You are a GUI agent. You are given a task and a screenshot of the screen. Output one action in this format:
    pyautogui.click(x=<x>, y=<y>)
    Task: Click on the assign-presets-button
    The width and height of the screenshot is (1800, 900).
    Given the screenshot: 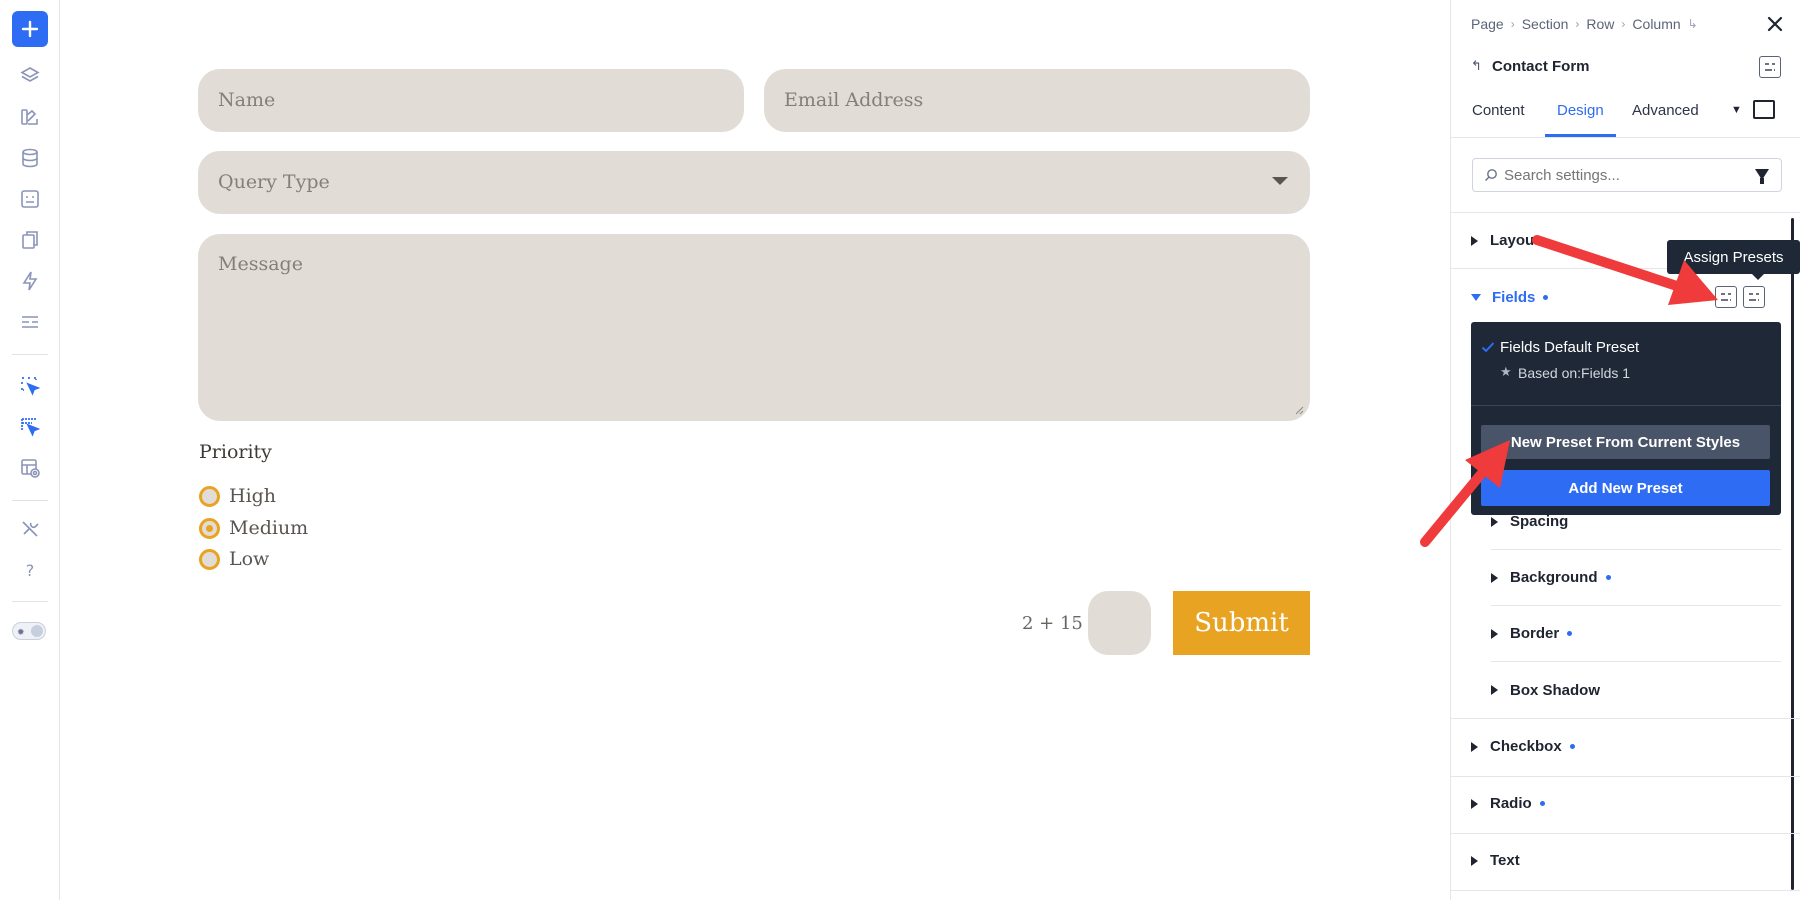 What is the action you would take?
    pyautogui.click(x=1754, y=297)
    